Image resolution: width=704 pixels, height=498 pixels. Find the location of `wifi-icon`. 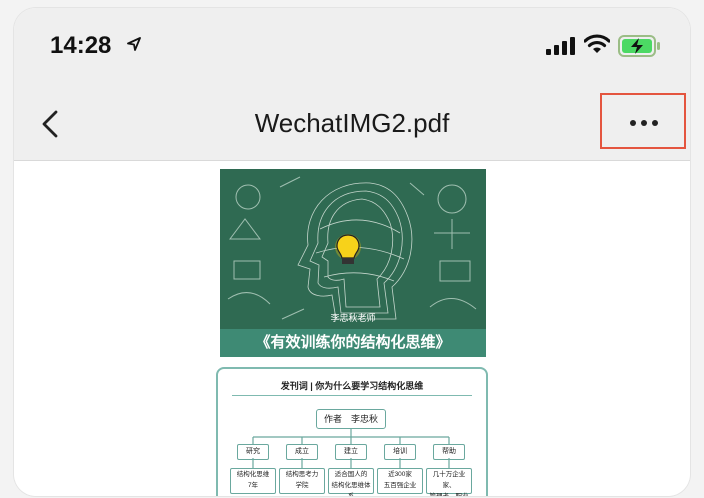

wifi-icon is located at coordinates (597, 43).